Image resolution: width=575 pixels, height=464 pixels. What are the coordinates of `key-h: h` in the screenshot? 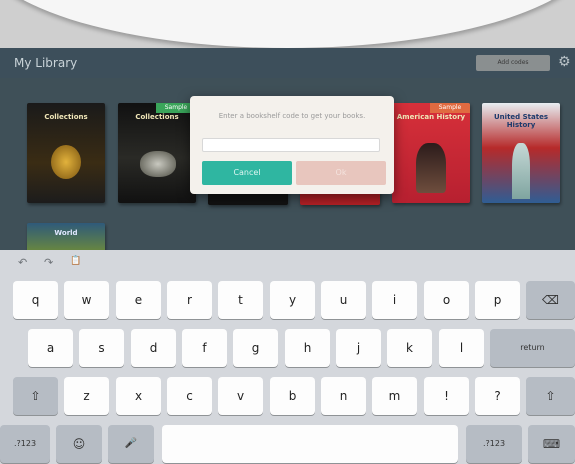 It's located at (307, 348).